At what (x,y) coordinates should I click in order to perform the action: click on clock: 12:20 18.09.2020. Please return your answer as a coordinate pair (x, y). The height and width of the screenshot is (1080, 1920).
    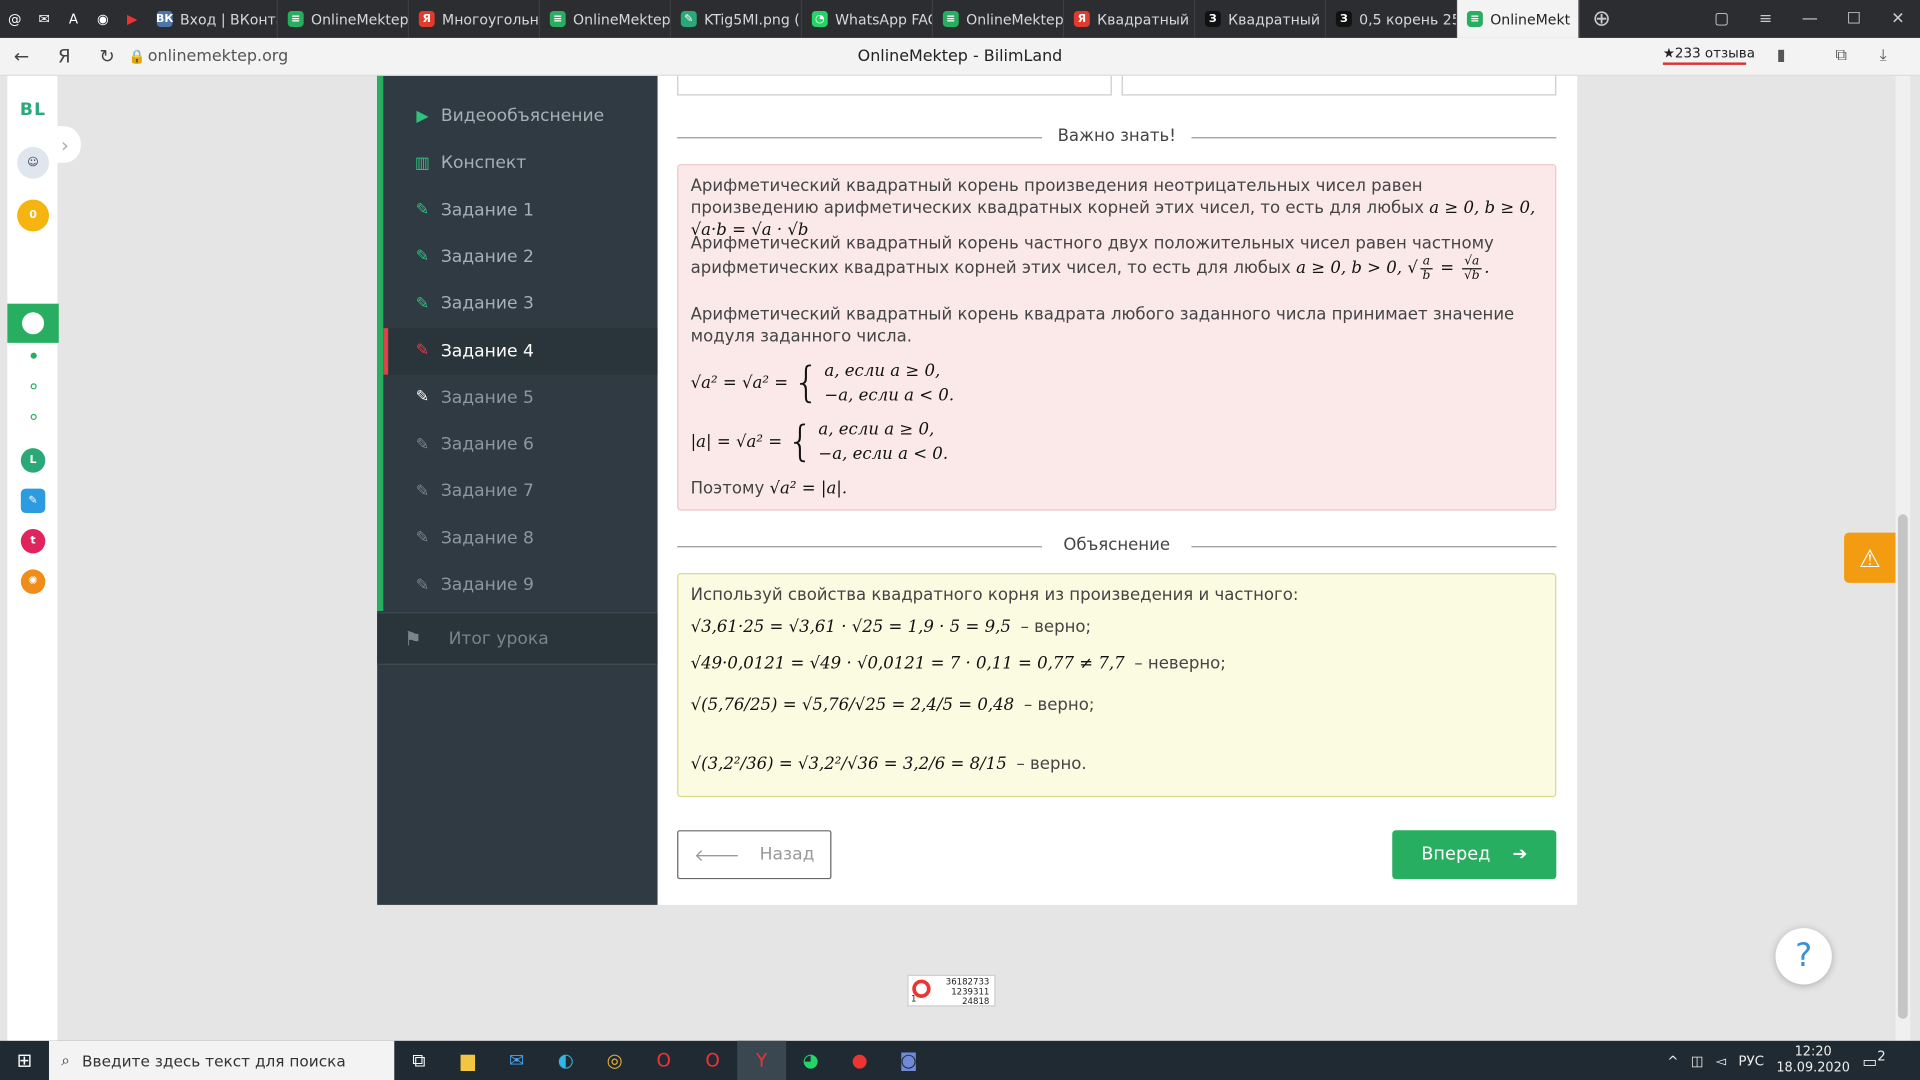
    Looking at the image, I should click on (1813, 1060).